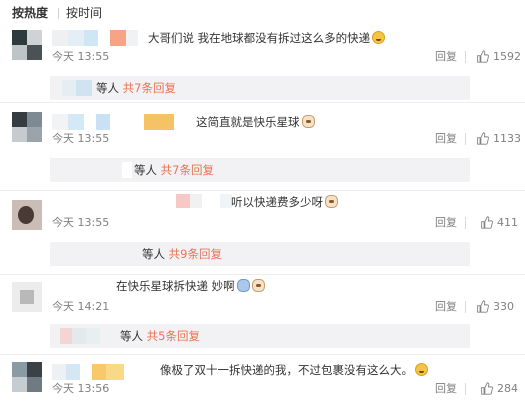 Image resolution: width=525 pixels, height=414 pixels. I want to click on comment-time: 今天 14:21, so click(81, 306).